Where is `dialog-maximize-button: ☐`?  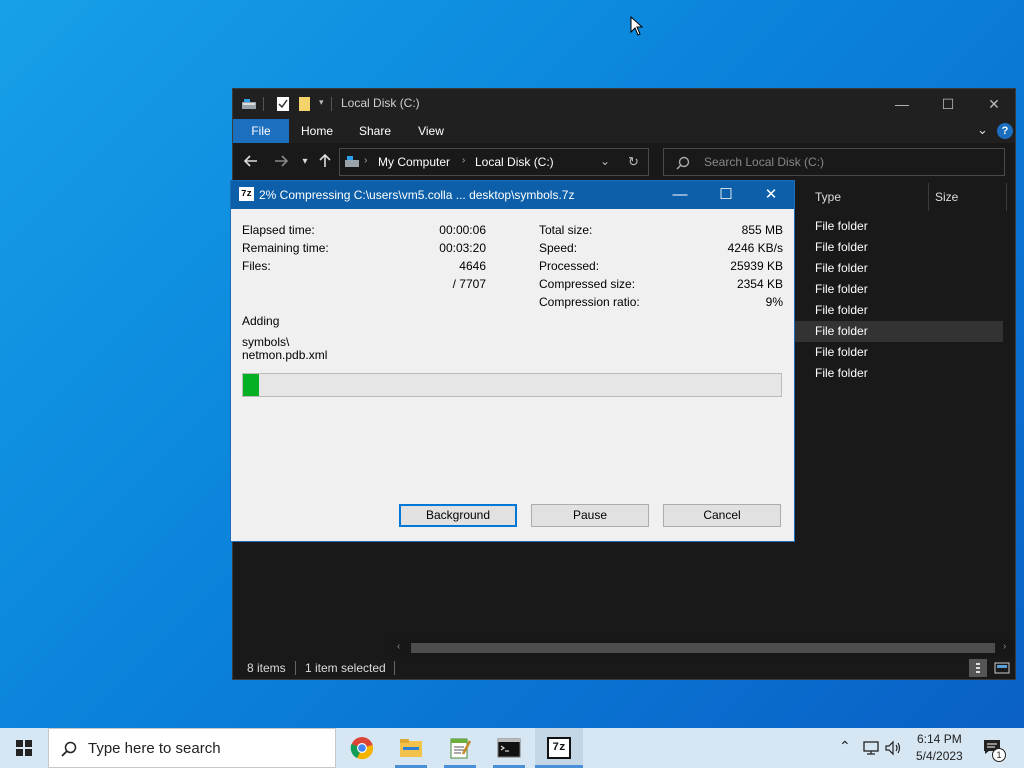
dialog-maximize-button: ☐ is located at coordinates (726, 195).